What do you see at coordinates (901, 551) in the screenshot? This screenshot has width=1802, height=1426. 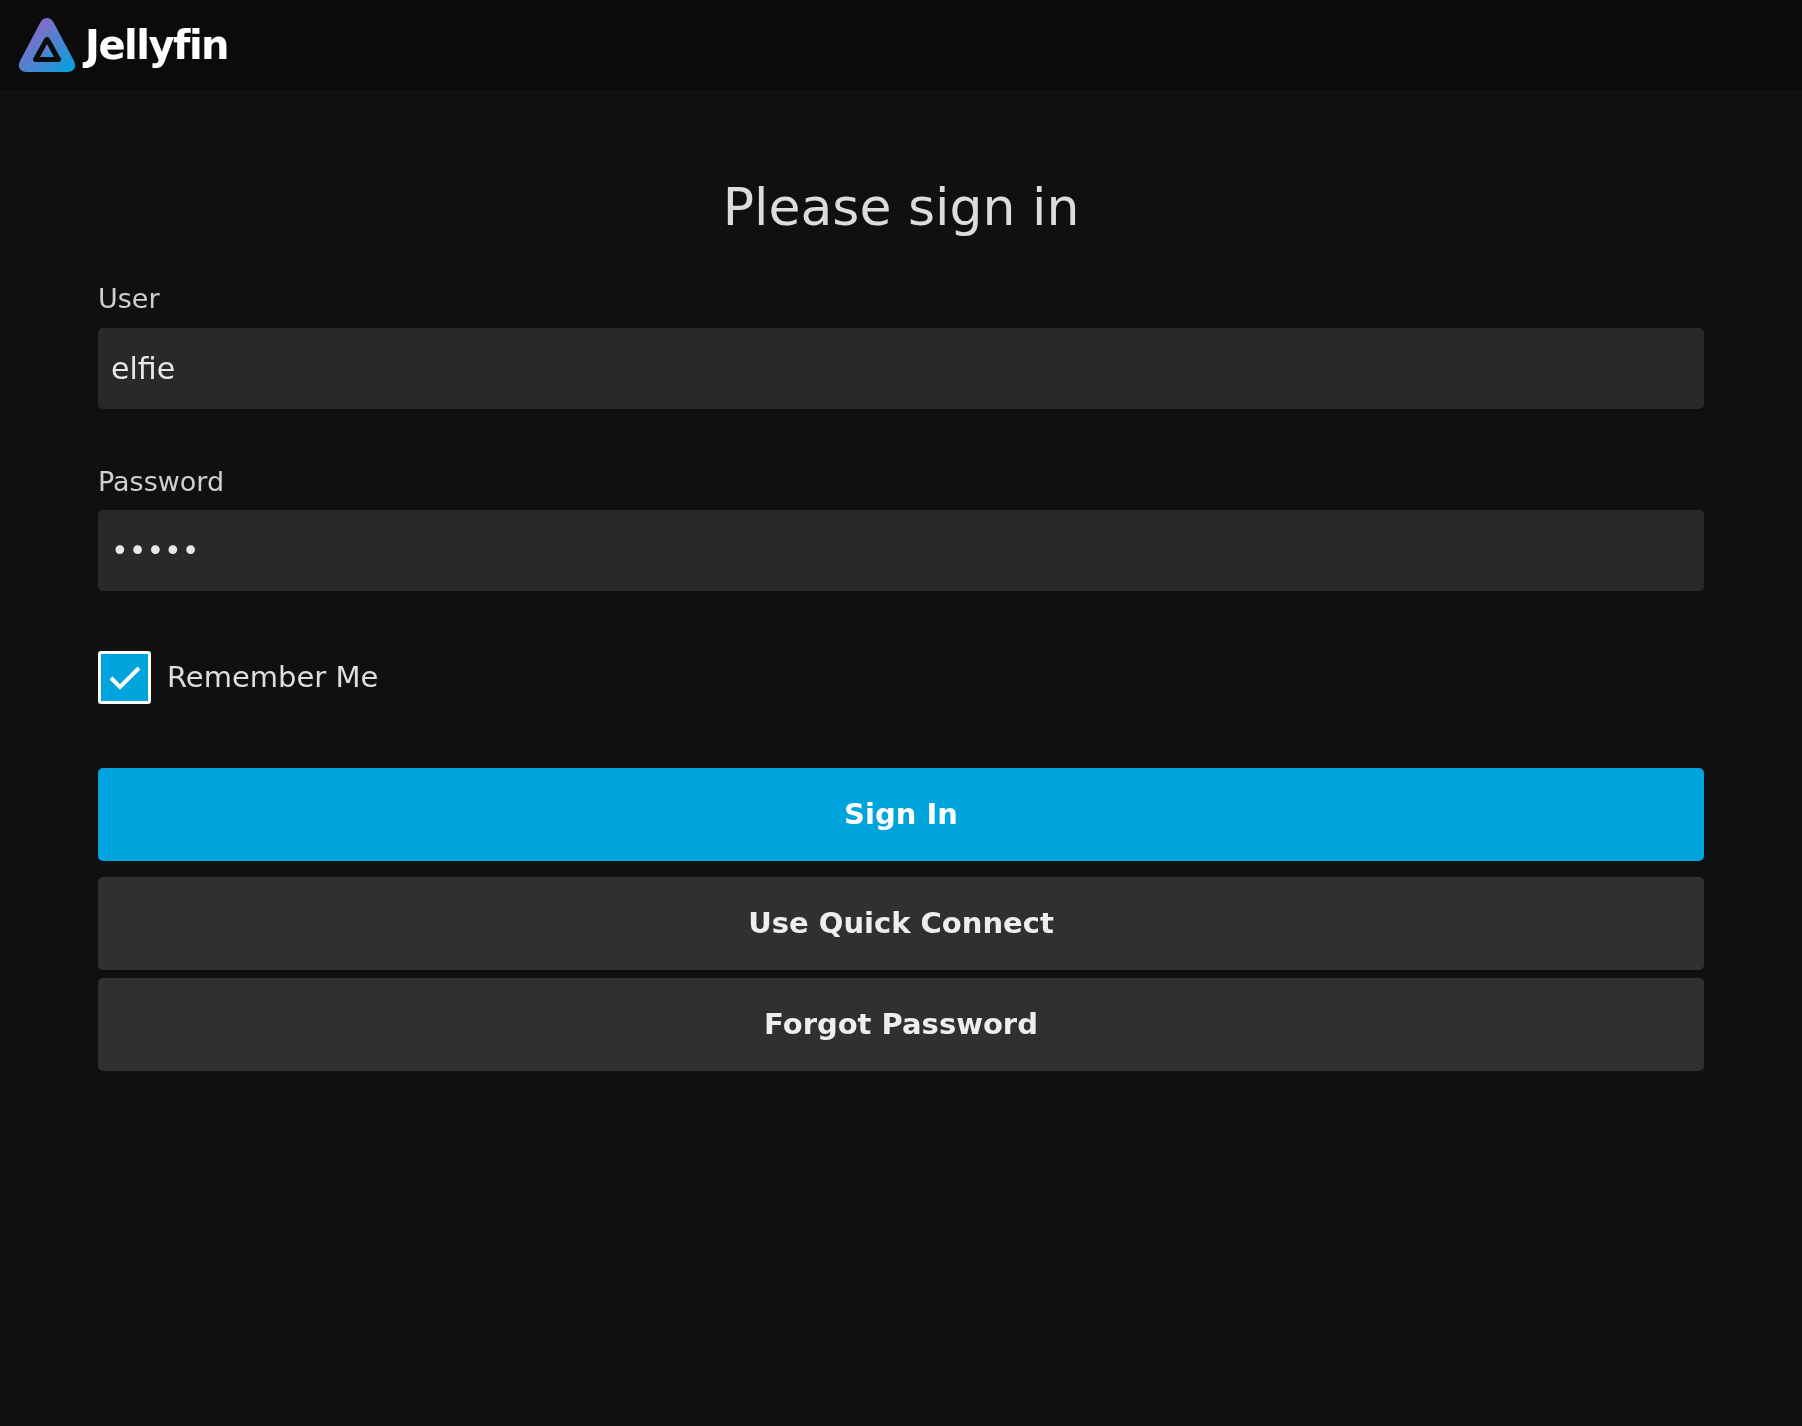 I see `input-field: •••••` at bounding box center [901, 551].